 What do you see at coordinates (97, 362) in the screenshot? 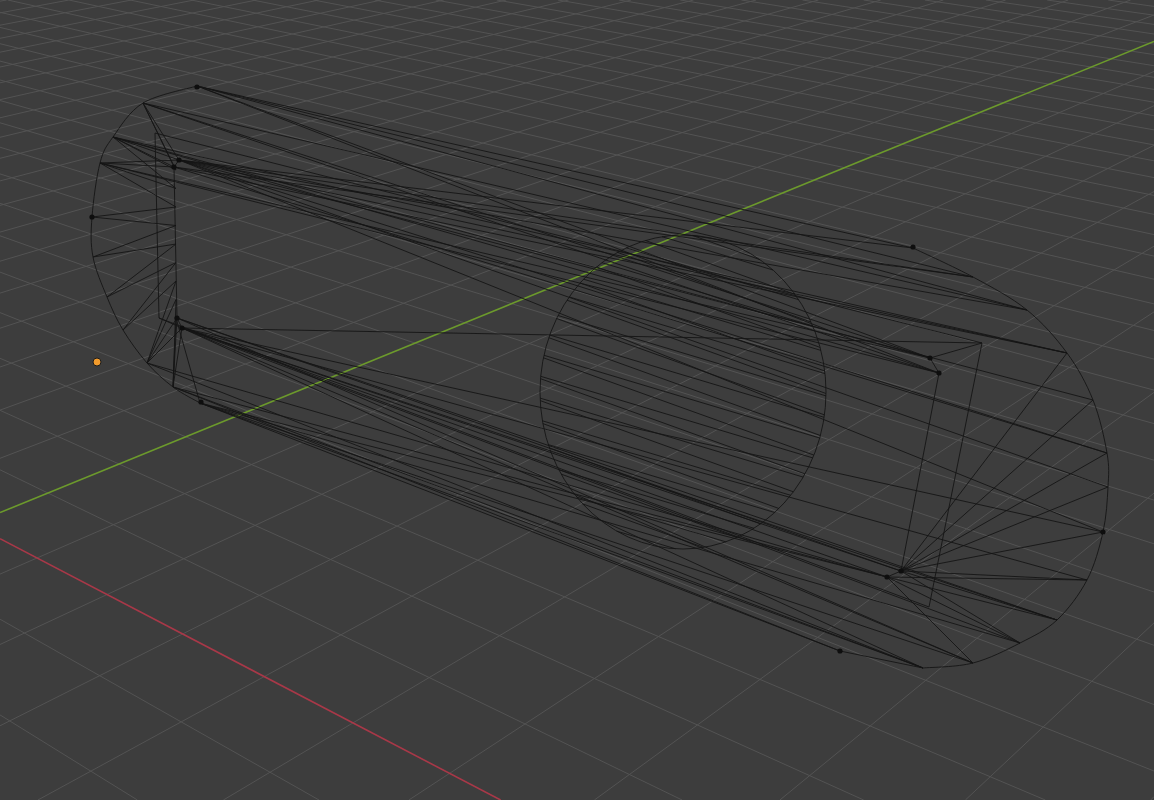
I see `origin-dot-icon` at bounding box center [97, 362].